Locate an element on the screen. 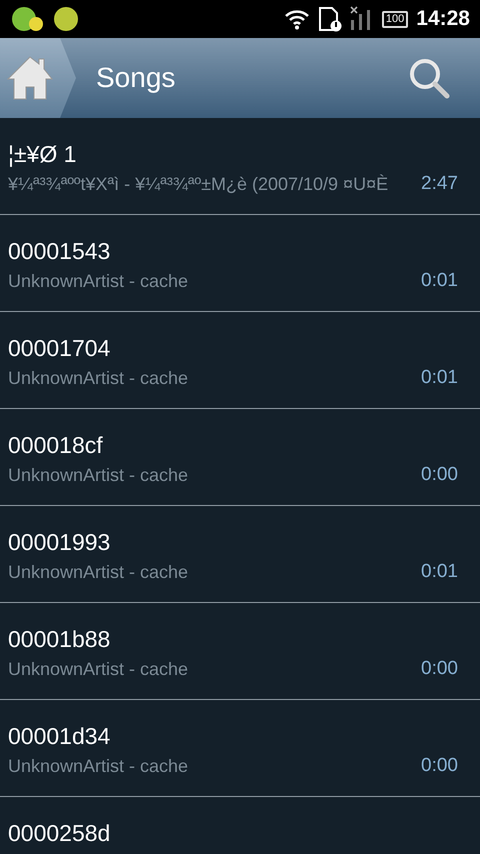  sim-alert-icon is located at coordinates (330, 19).